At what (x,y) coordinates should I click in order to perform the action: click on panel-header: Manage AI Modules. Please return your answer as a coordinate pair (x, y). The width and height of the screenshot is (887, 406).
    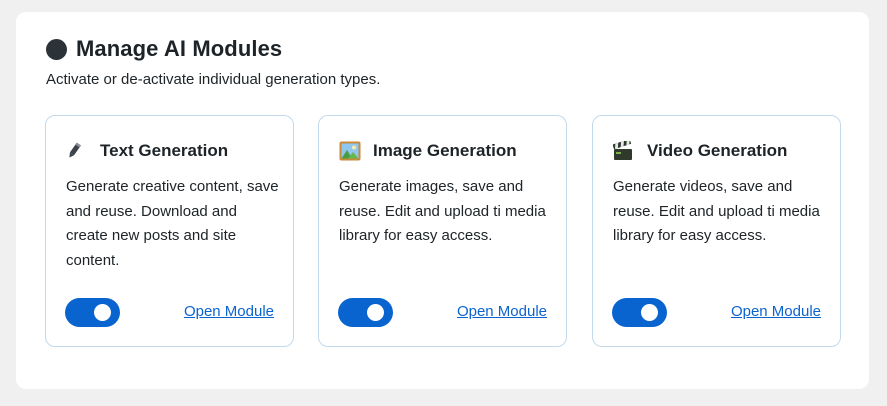
    Looking at the image, I should click on (164, 49).